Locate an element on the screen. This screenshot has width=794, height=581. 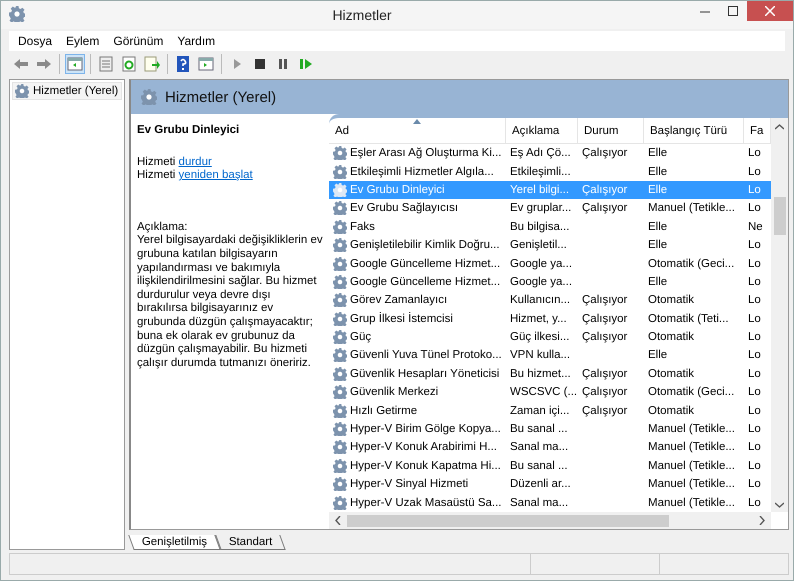
table-row: Eşler Arası Ağ Oluşturma Ki... Eş Adı Çö... Çalışıyor Elle Lo is located at coordinates (550, 153).